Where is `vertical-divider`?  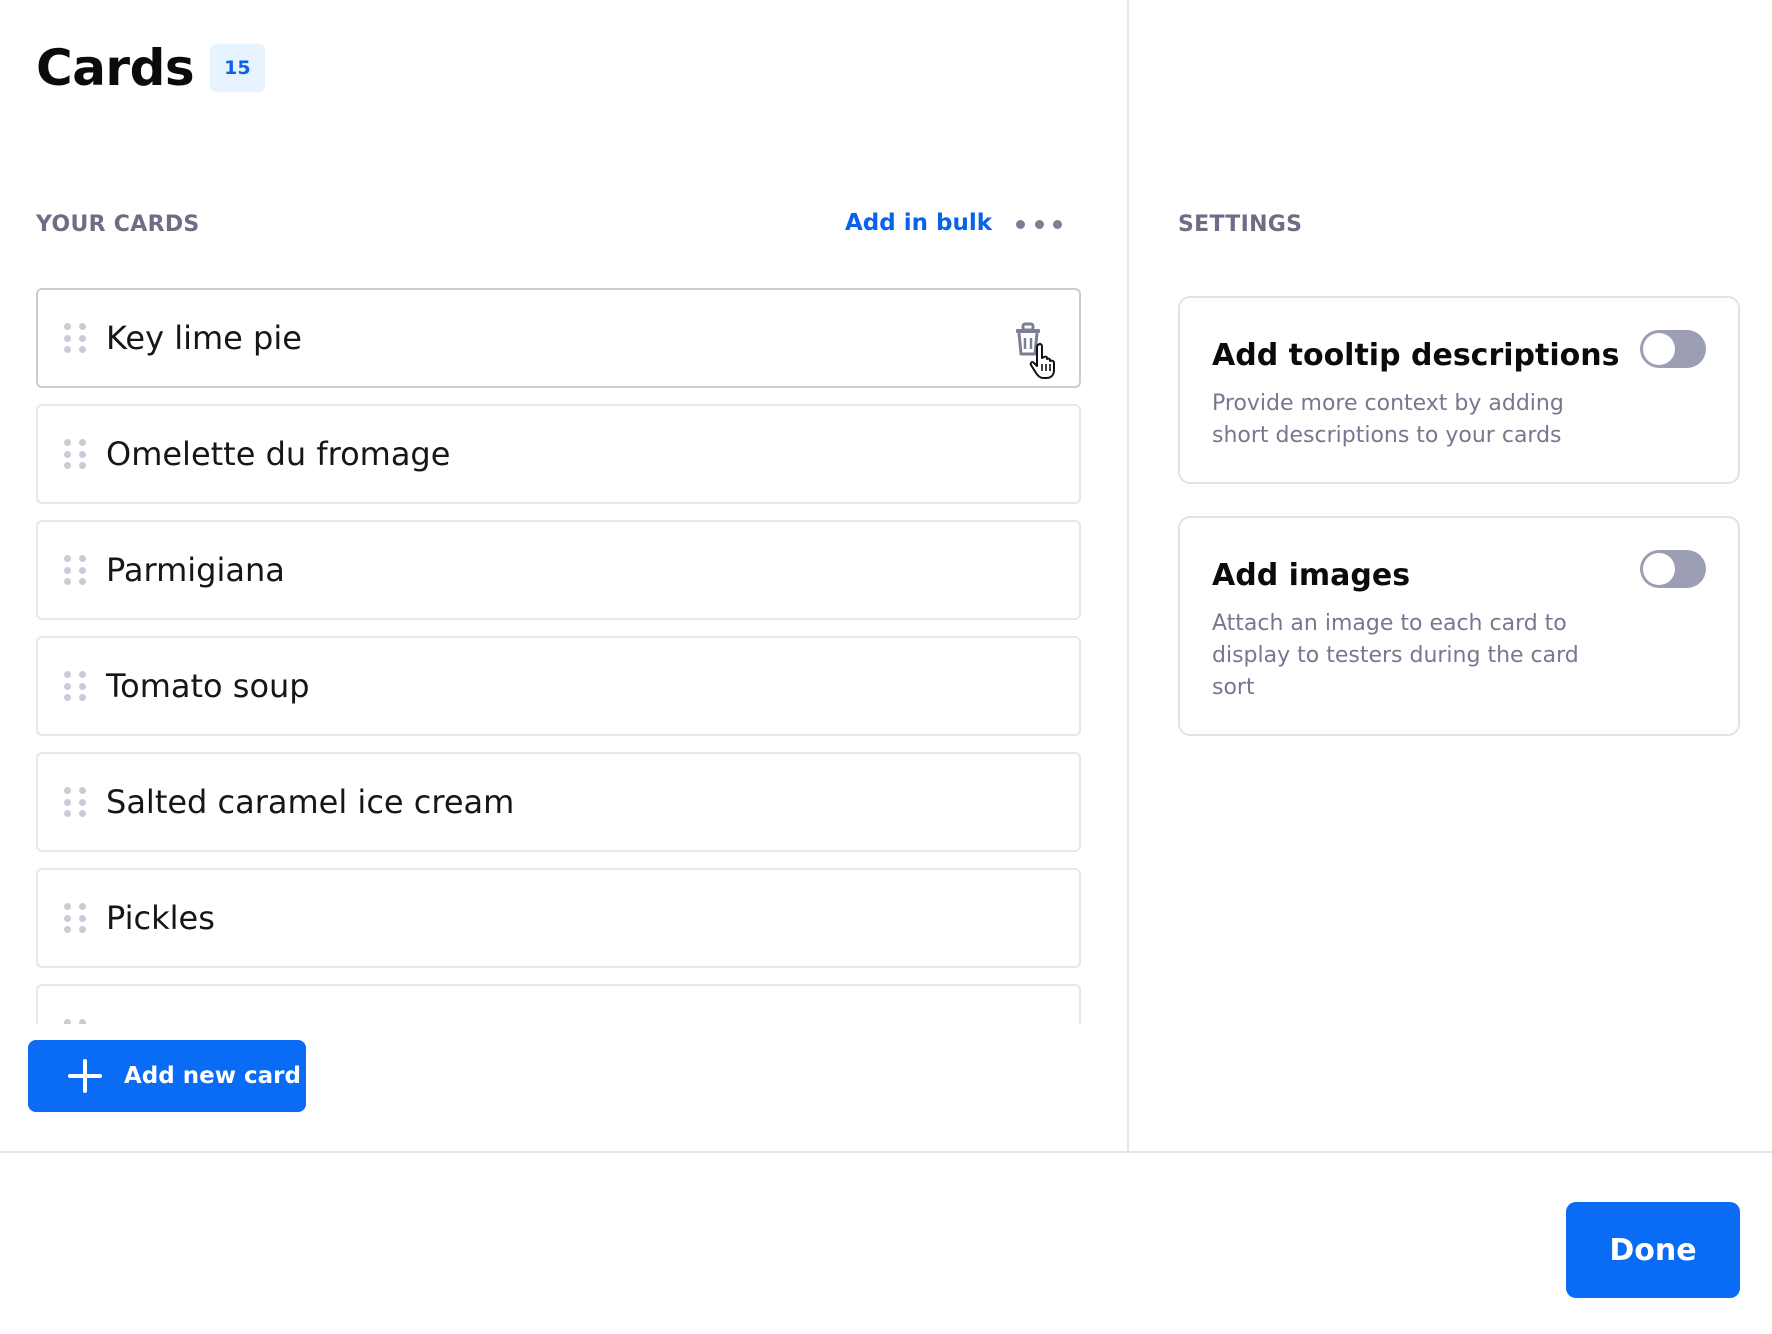 vertical-divider is located at coordinates (1128, 576).